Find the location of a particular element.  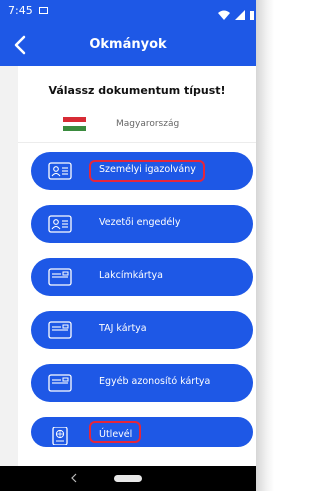

prompt-heading: Válassz dokumentum típust! is located at coordinates (137, 90).